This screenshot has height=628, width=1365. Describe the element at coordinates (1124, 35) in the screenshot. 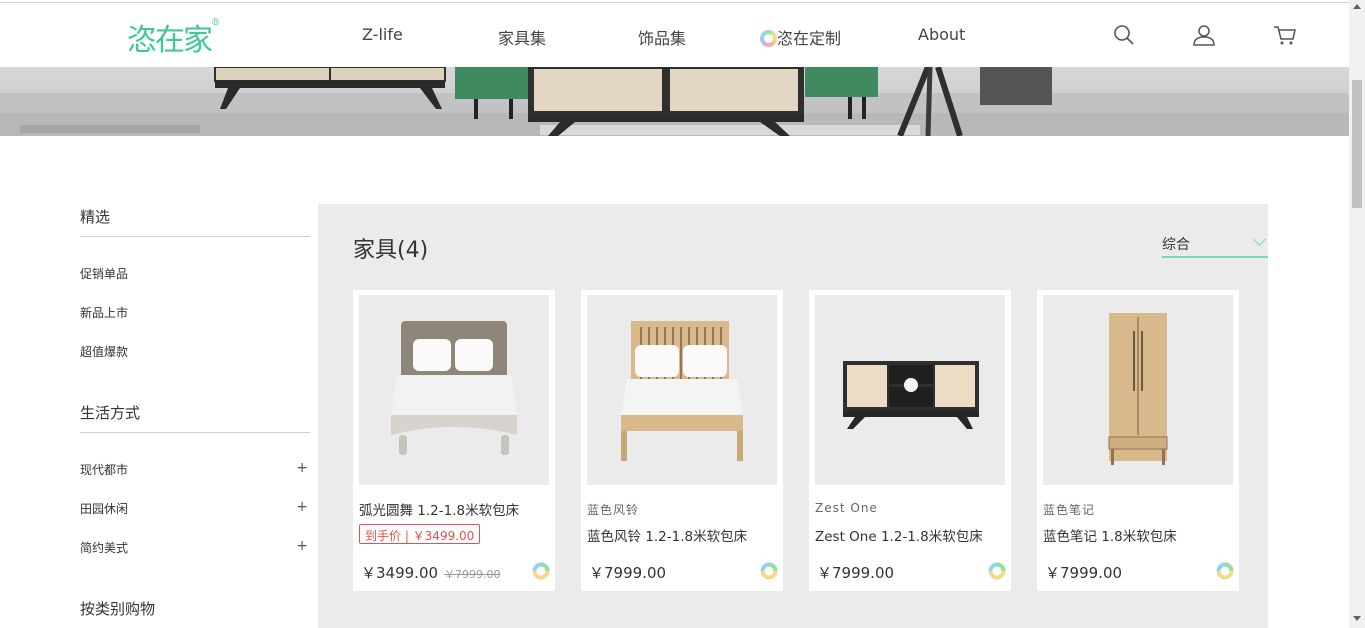

I see `search-icon` at that location.